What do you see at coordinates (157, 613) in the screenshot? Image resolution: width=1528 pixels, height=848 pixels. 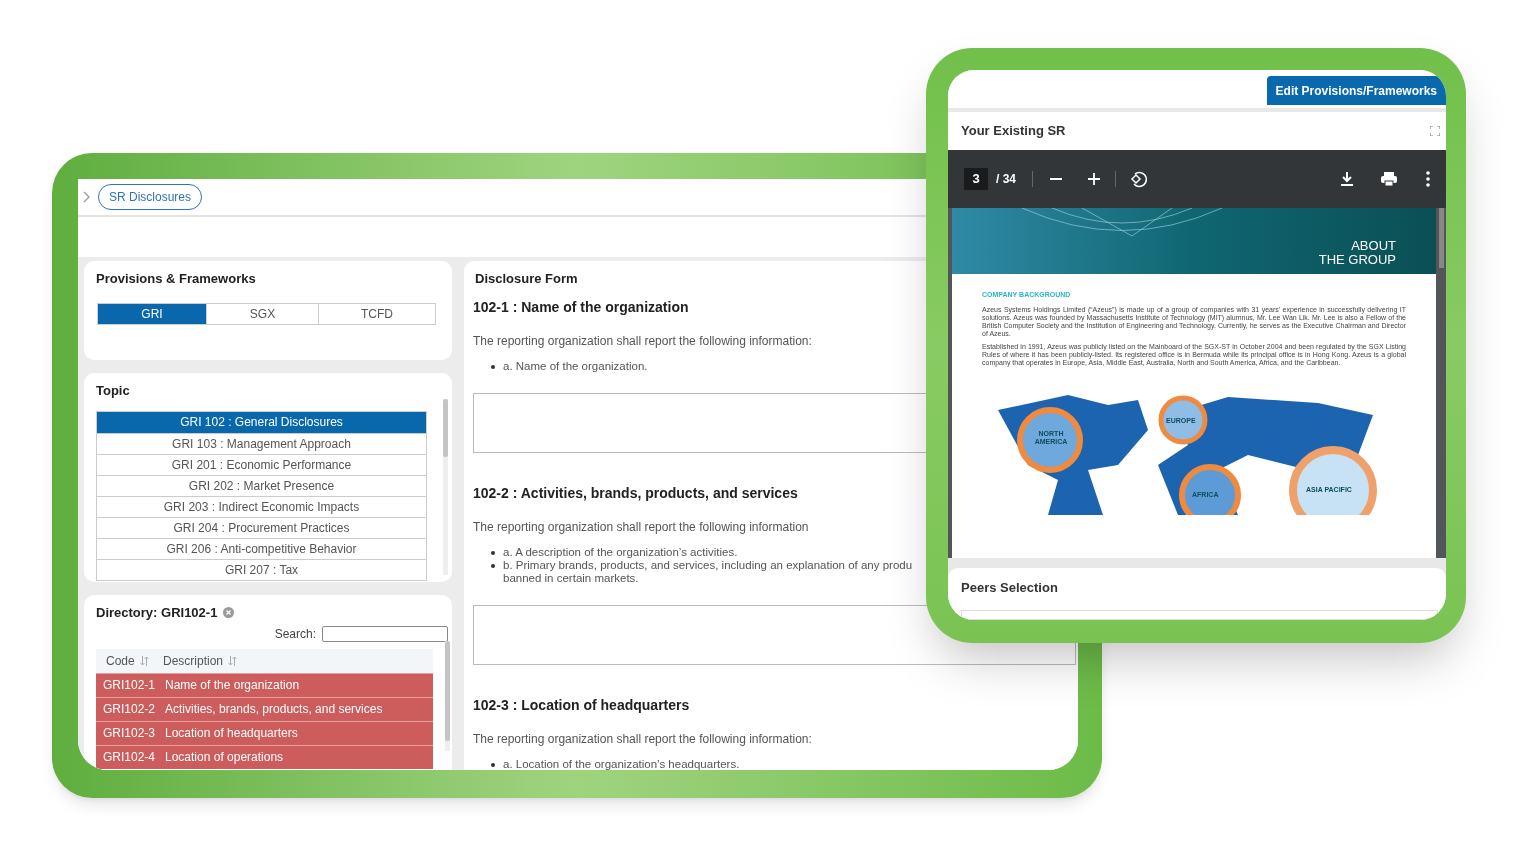 I see `panel-title: Directory: GRI102-1` at bounding box center [157, 613].